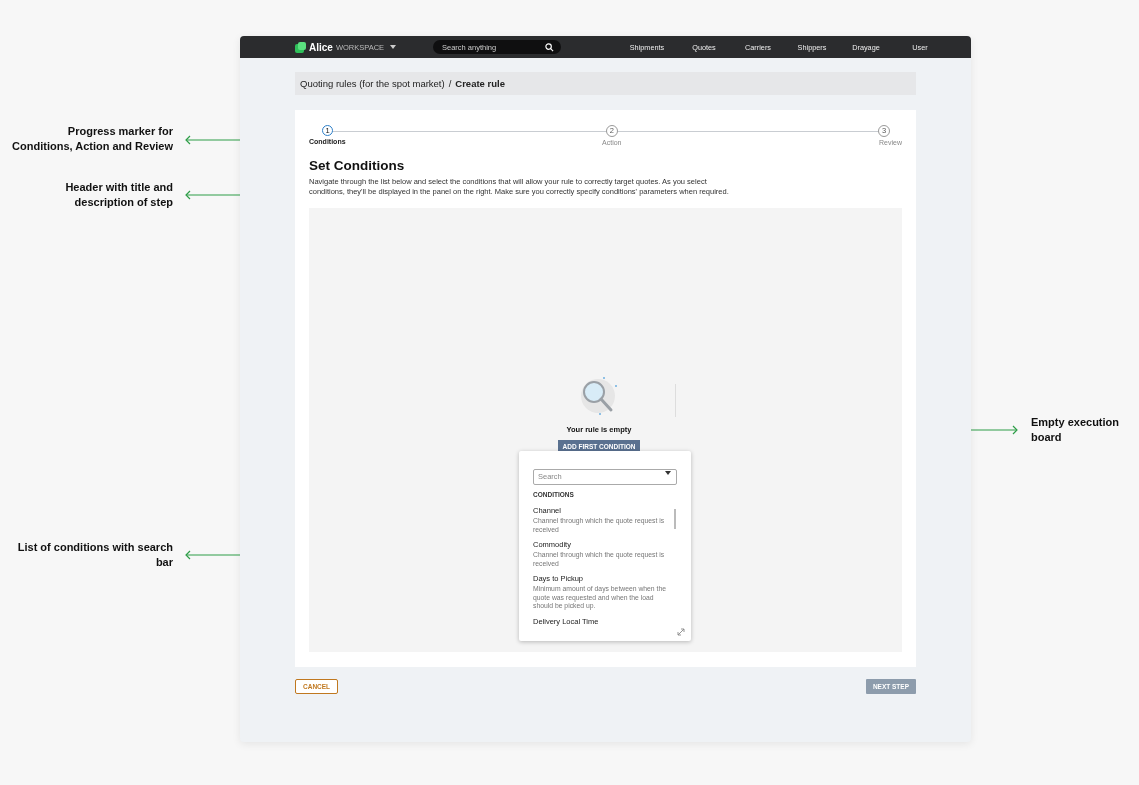 Image resolution: width=1139 pixels, height=785 pixels. Describe the element at coordinates (321, 47) in the screenshot. I see `brand-name: Alice` at that location.